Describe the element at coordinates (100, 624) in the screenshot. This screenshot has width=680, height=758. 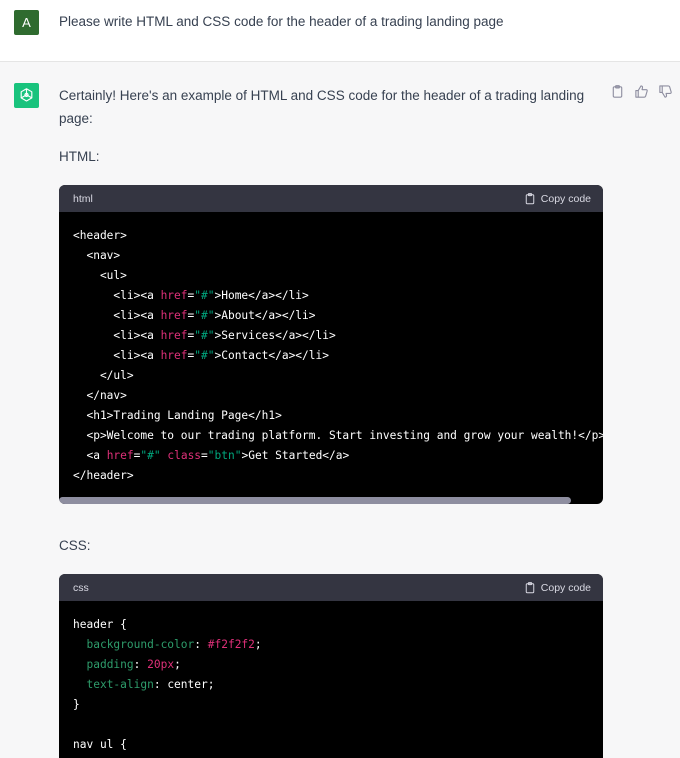
I see `code-line: header {` at that location.